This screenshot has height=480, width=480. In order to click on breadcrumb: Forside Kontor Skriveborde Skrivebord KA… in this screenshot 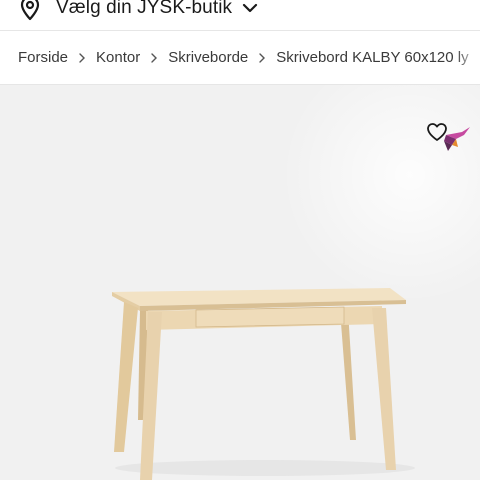, I will do `click(240, 57)`.